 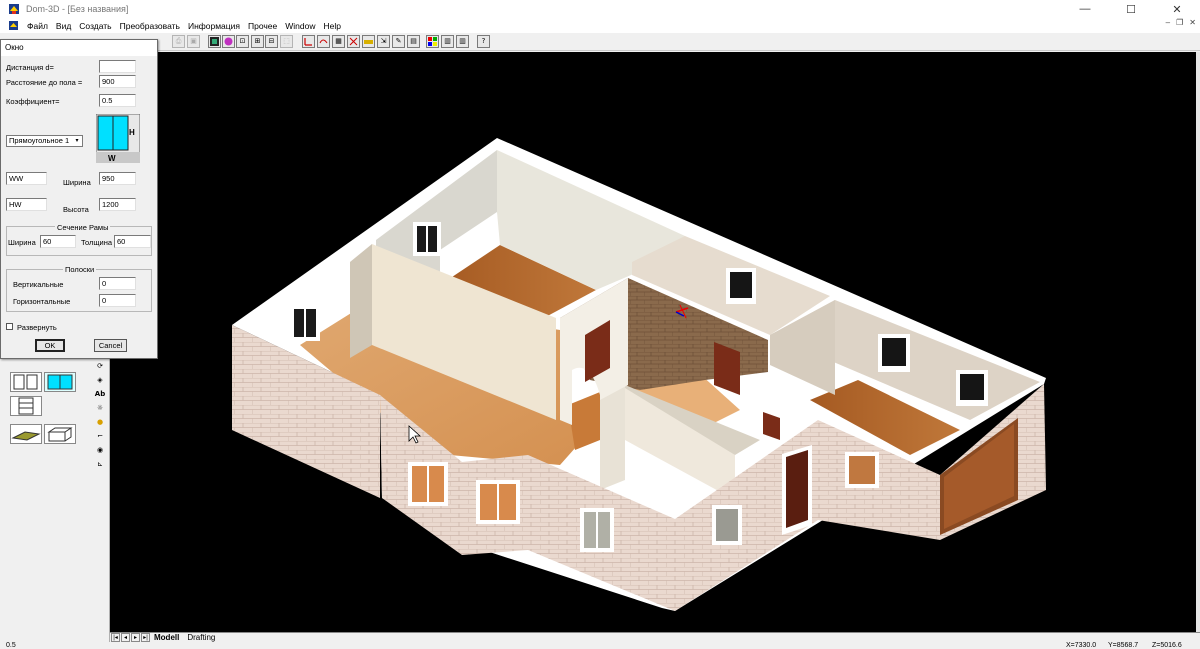 I want to click on window-shape-value: Прямоугольное 1, so click(x=39, y=140).